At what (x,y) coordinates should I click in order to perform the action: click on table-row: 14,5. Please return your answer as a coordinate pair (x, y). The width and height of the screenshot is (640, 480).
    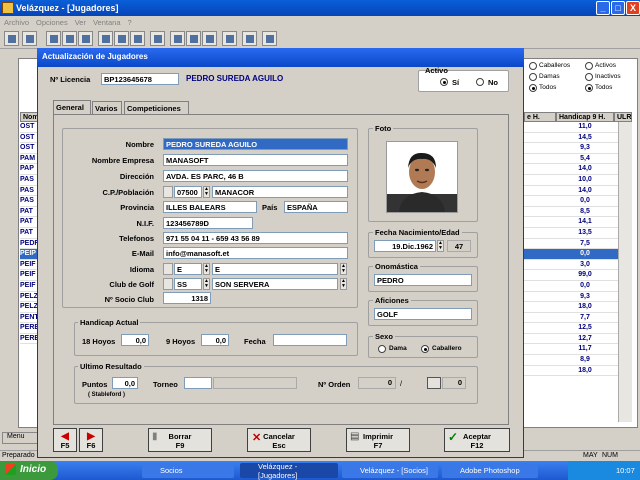
    Looking at the image, I should click on (578, 138).